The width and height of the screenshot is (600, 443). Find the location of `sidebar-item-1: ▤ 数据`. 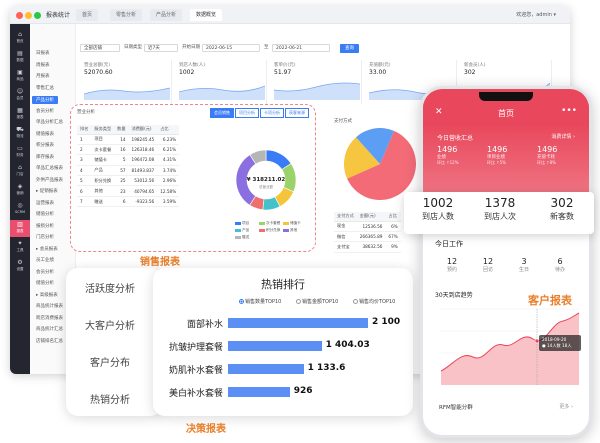

sidebar-item-1: ▤ 数据 is located at coordinates (20, 57).